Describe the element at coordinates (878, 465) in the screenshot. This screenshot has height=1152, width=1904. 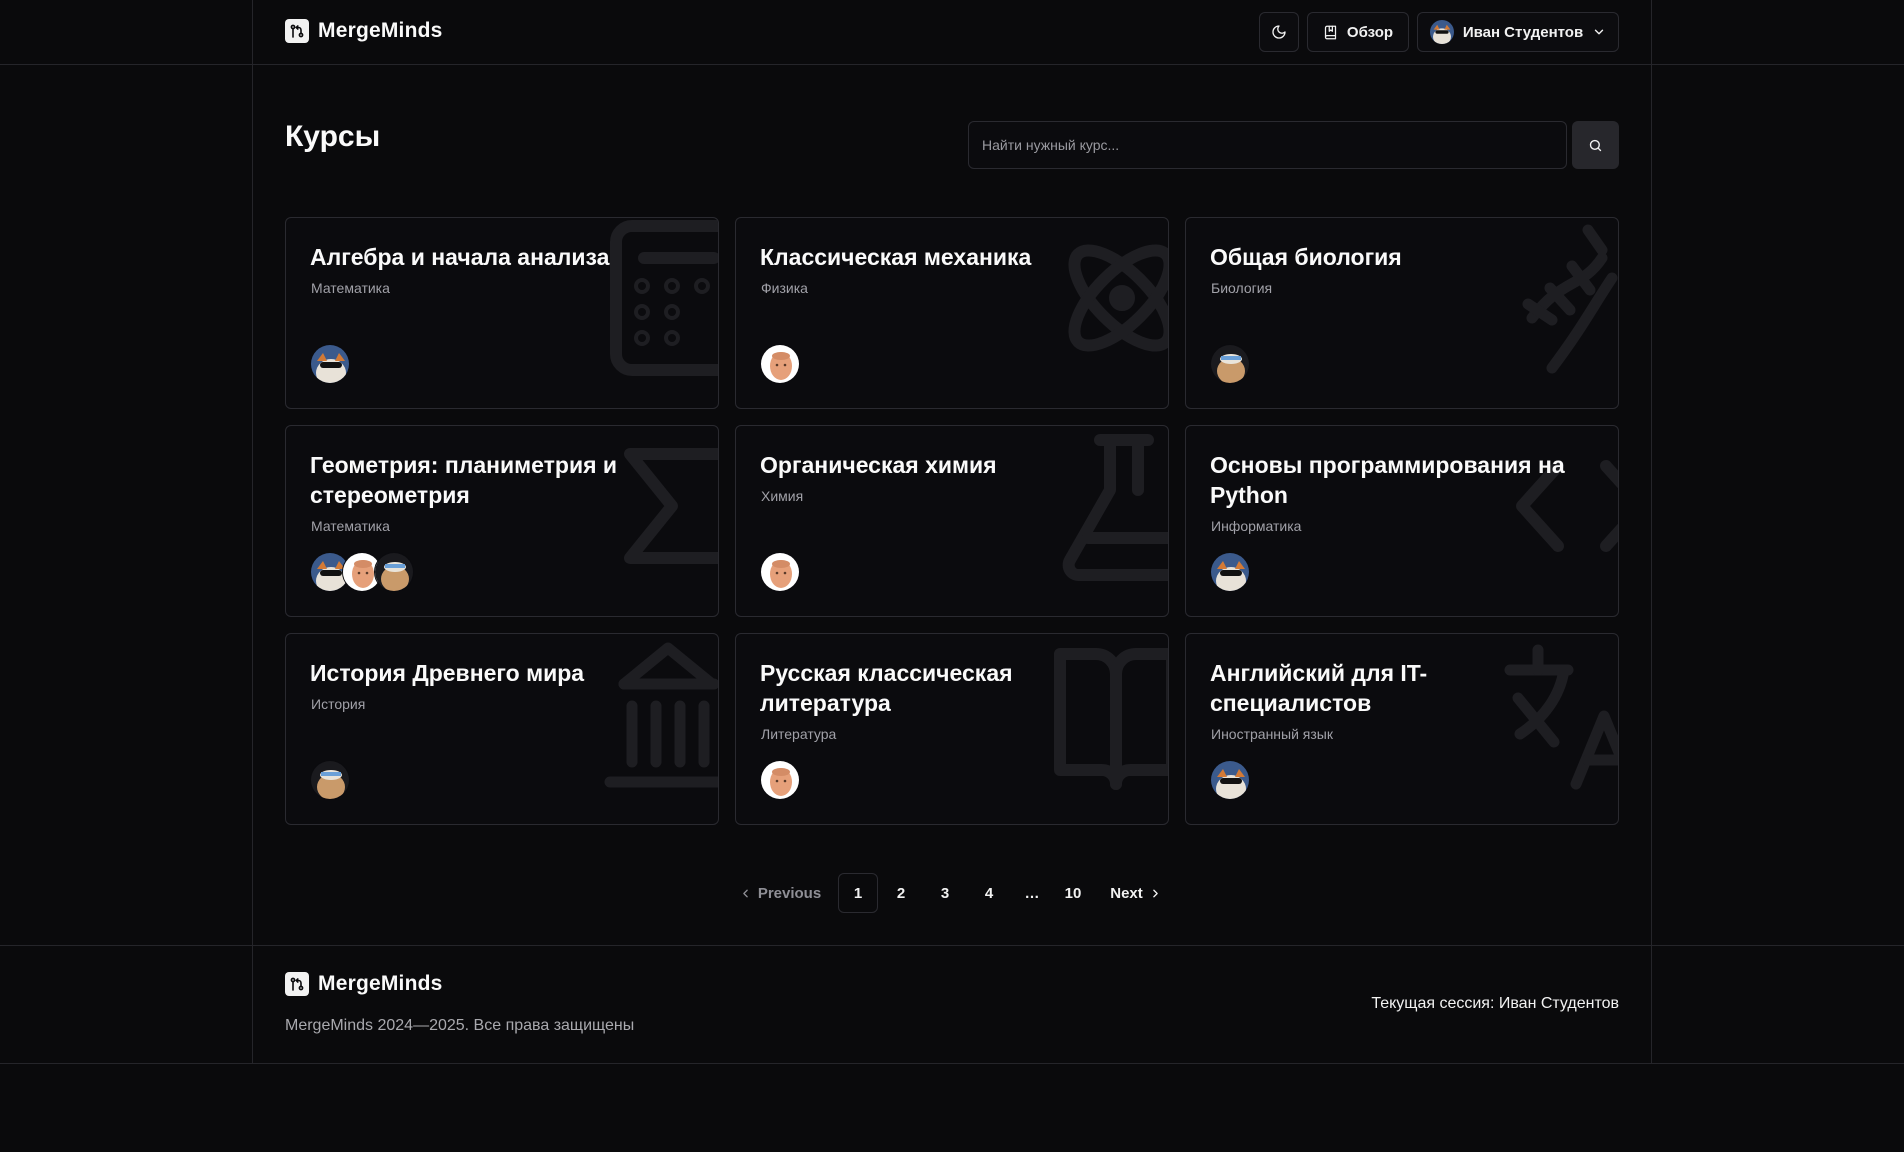
I see `course-title: Органическая химия` at that location.